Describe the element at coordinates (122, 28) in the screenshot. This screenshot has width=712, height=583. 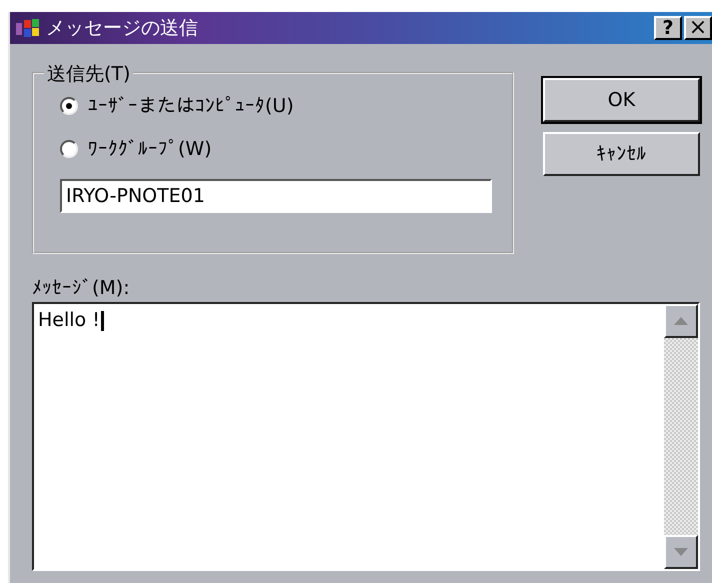
I see `window-title: メッセージの送信` at that location.